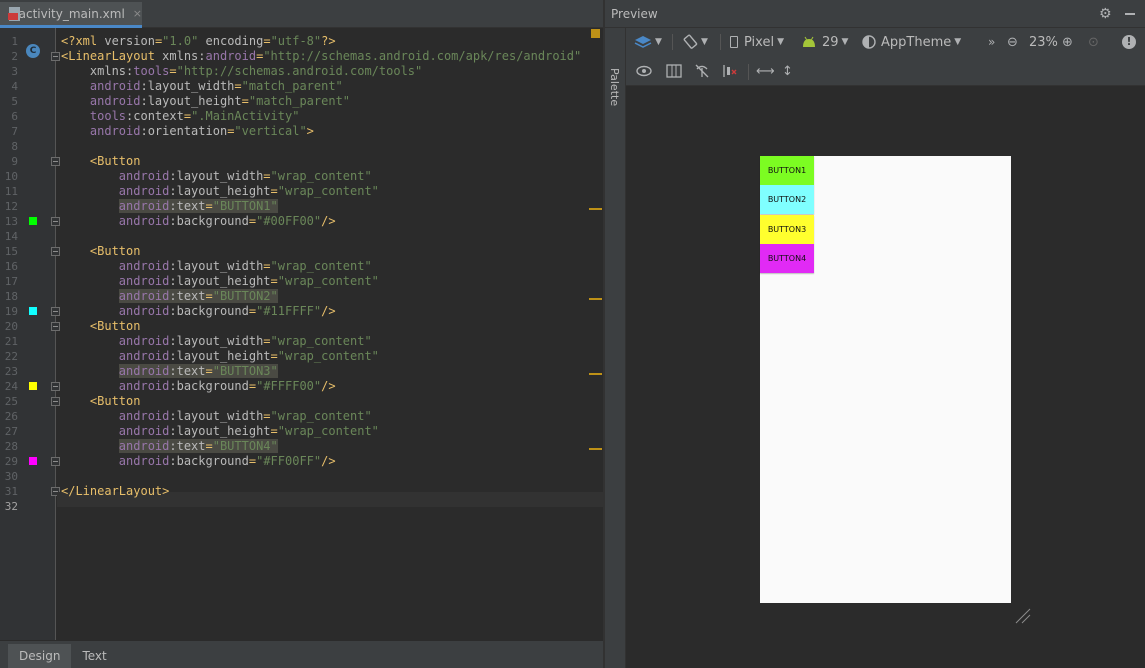  I want to click on code-line: <?xml version="1.0" encoding="utf-8"?>, so click(198, 41).